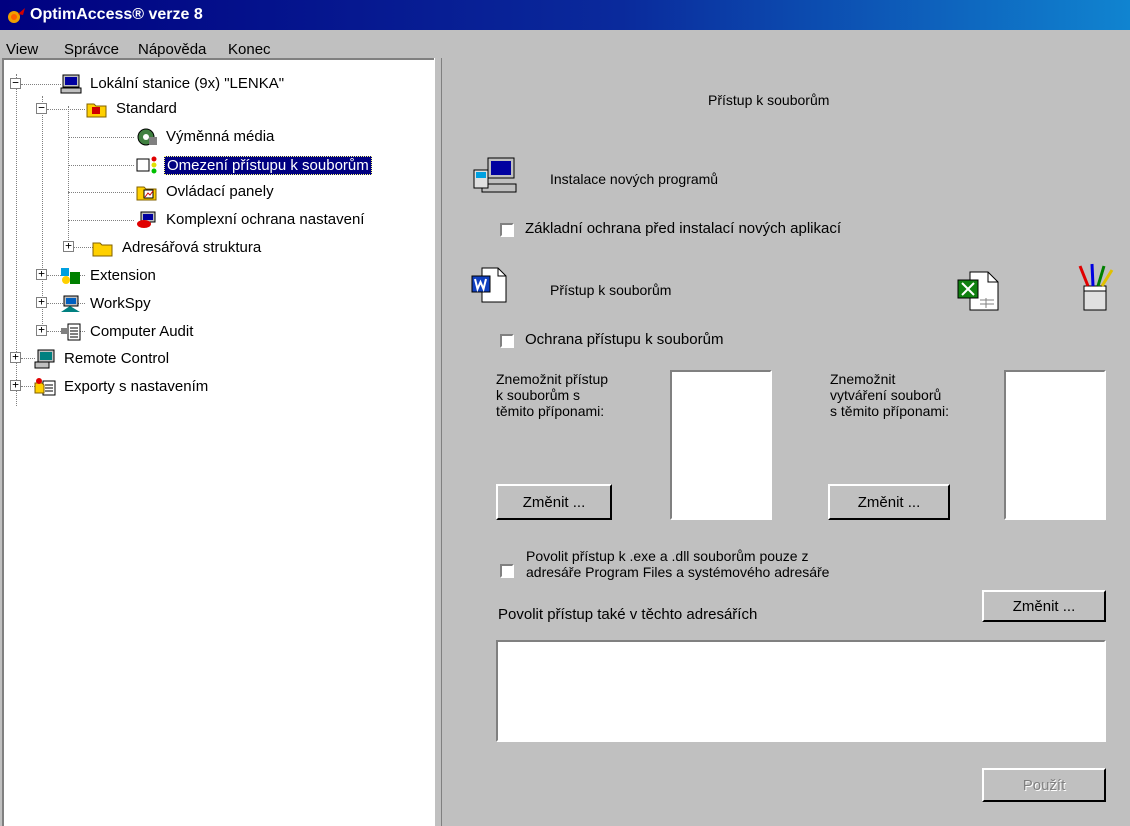  What do you see at coordinates (123, 275) in the screenshot?
I see `tree-label-extension: Extension` at bounding box center [123, 275].